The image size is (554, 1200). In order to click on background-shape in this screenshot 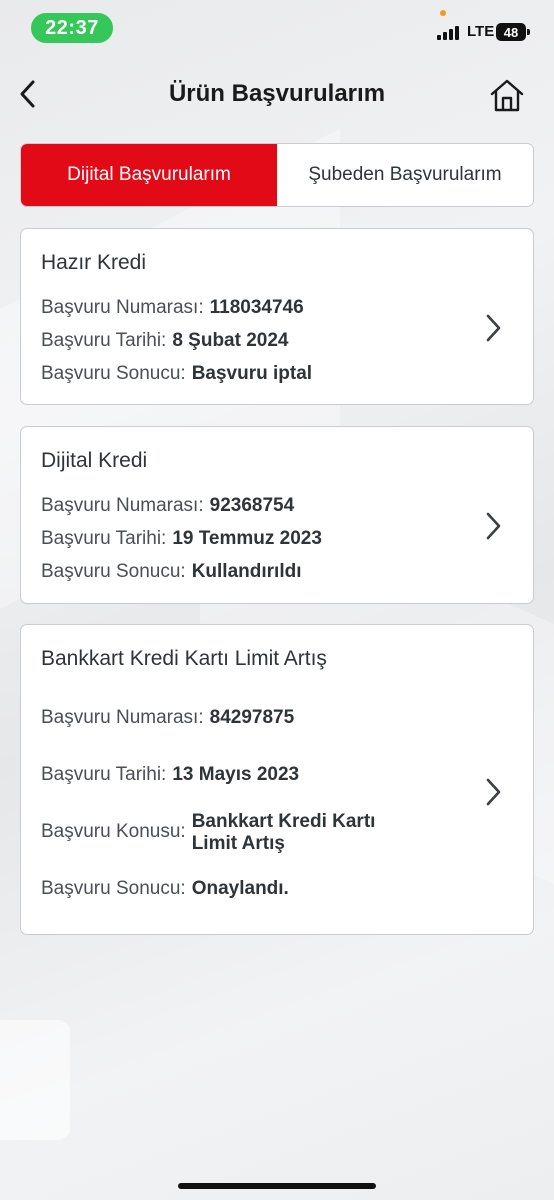, I will do `click(35, 1080)`.